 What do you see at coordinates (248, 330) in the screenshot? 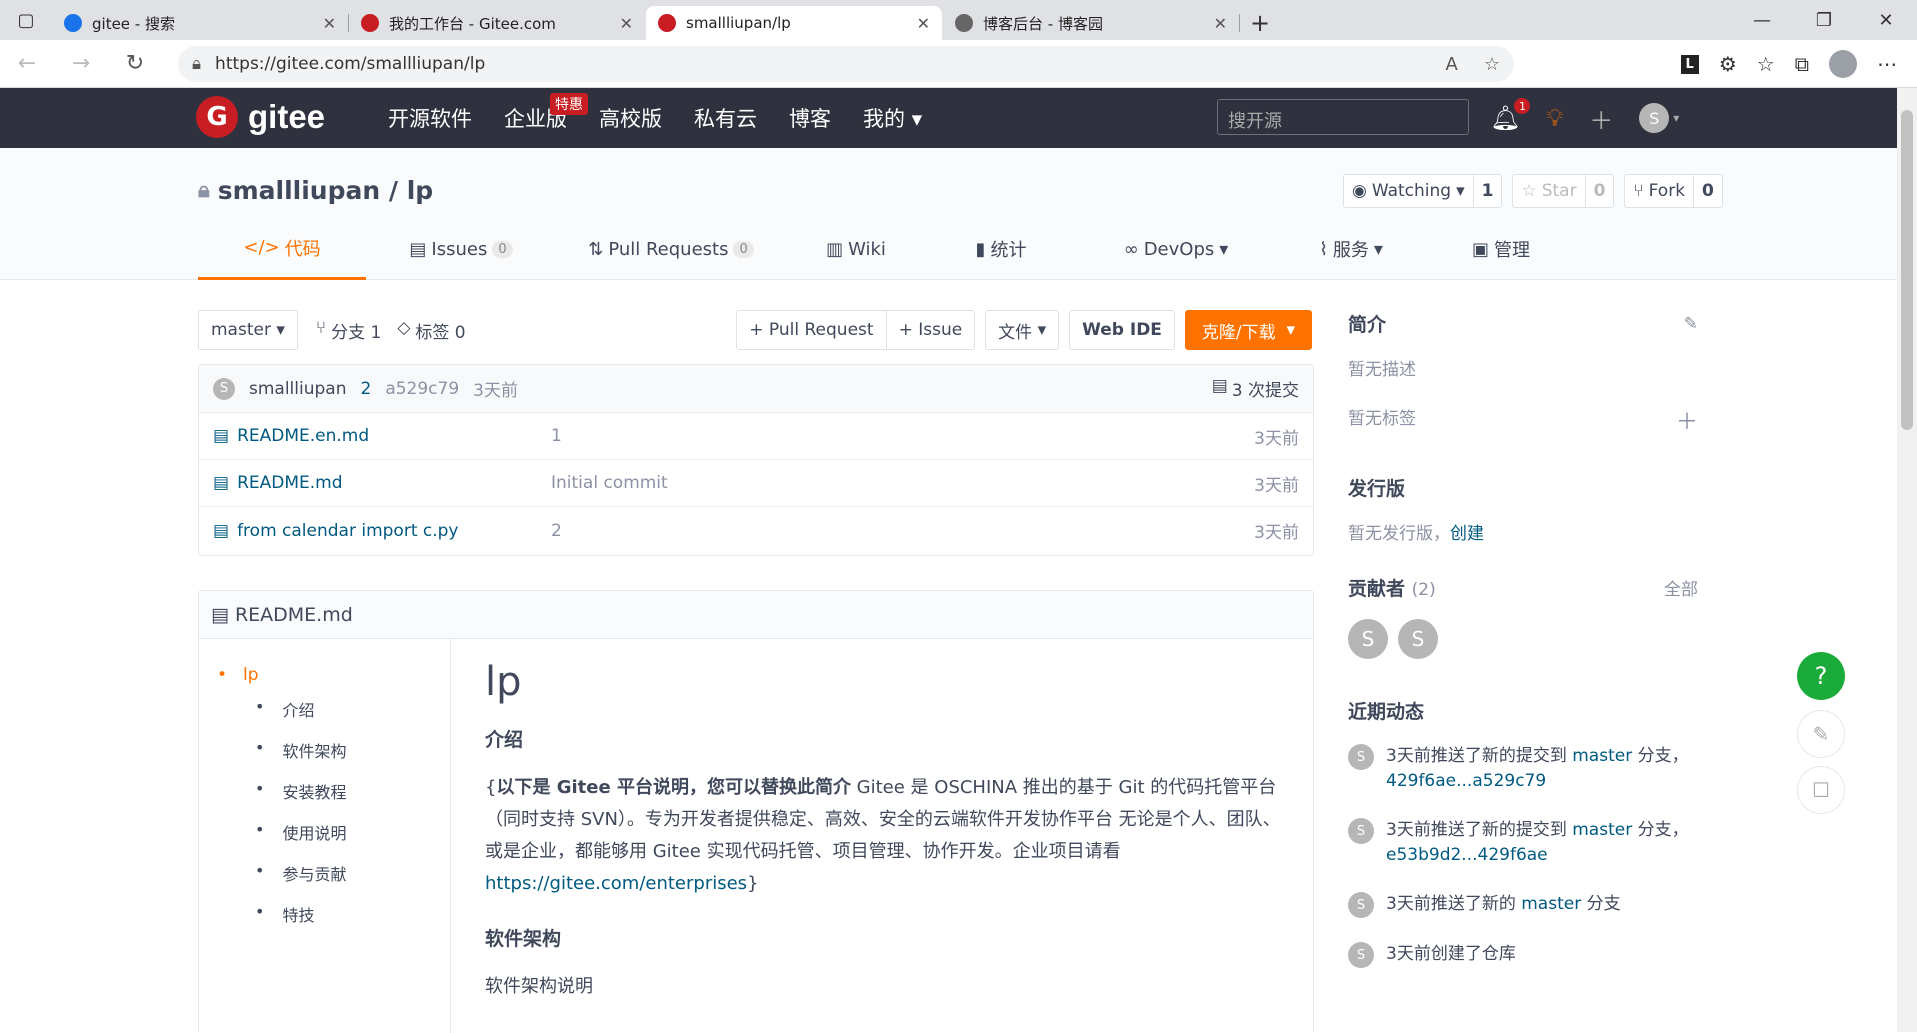
I see `branch-select: master ▾` at bounding box center [248, 330].